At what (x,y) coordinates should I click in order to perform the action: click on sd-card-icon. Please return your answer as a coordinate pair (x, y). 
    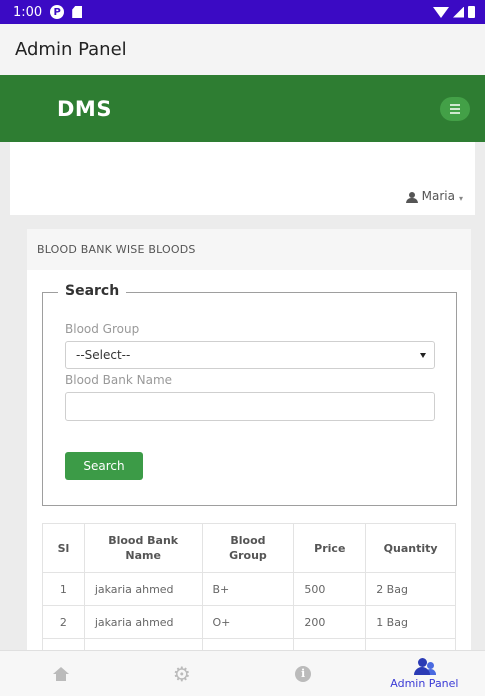
    Looking at the image, I should click on (77, 12).